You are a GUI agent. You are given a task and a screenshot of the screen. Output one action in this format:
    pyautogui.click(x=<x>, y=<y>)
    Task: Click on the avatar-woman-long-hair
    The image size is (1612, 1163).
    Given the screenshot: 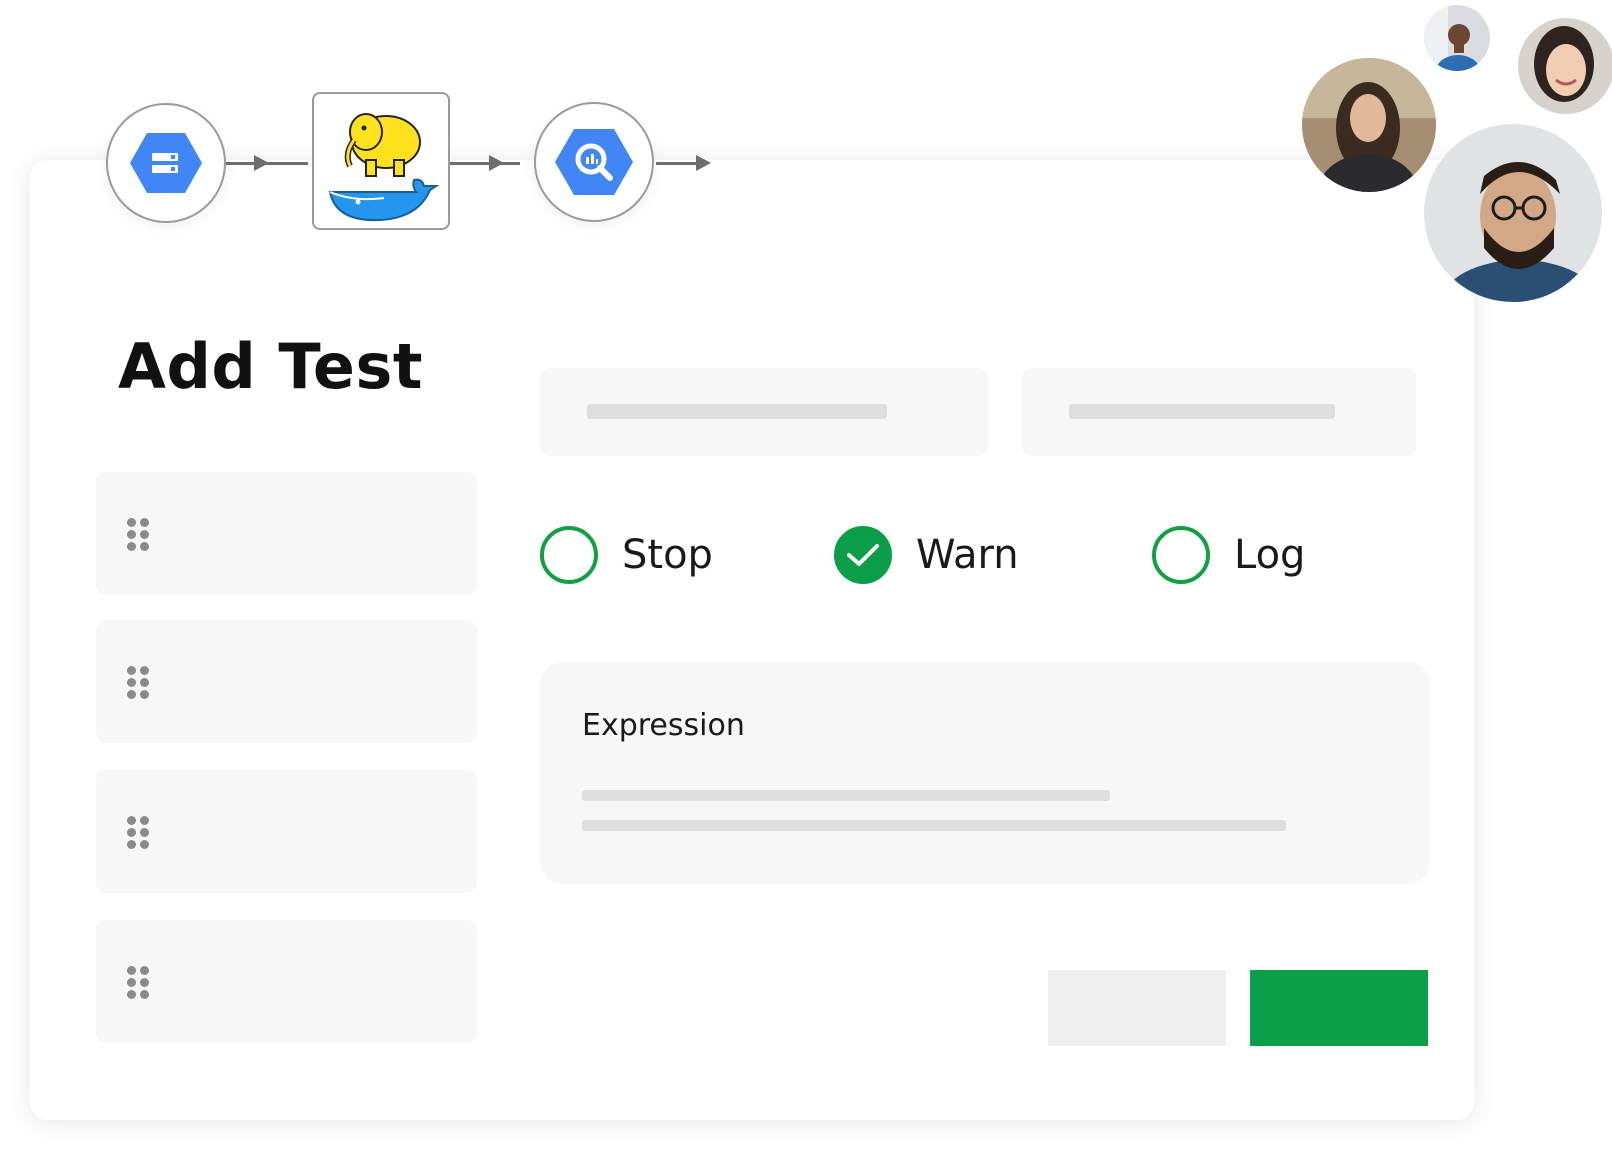 What is the action you would take?
    pyautogui.click(x=1369, y=125)
    